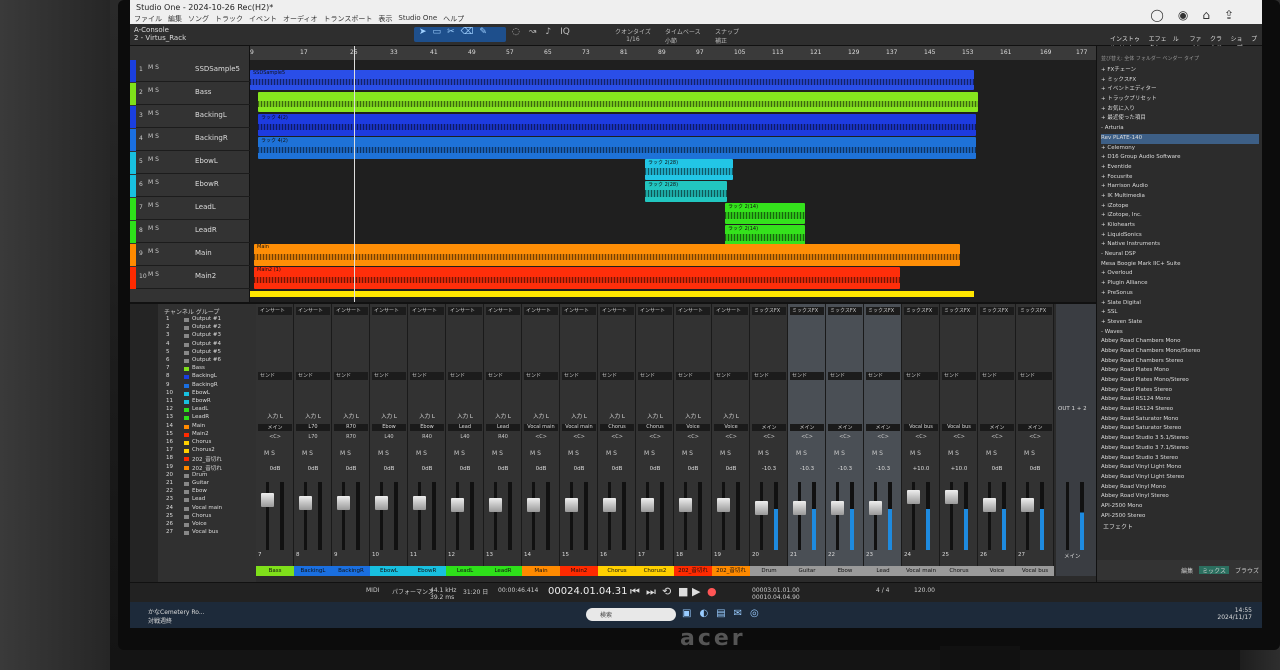 Image resolution: width=1280 pixels, height=670 pixels. What do you see at coordinates (683, 591) in the screenshot?
I see `stop-icon: ■` at bounding box center [683, 591].